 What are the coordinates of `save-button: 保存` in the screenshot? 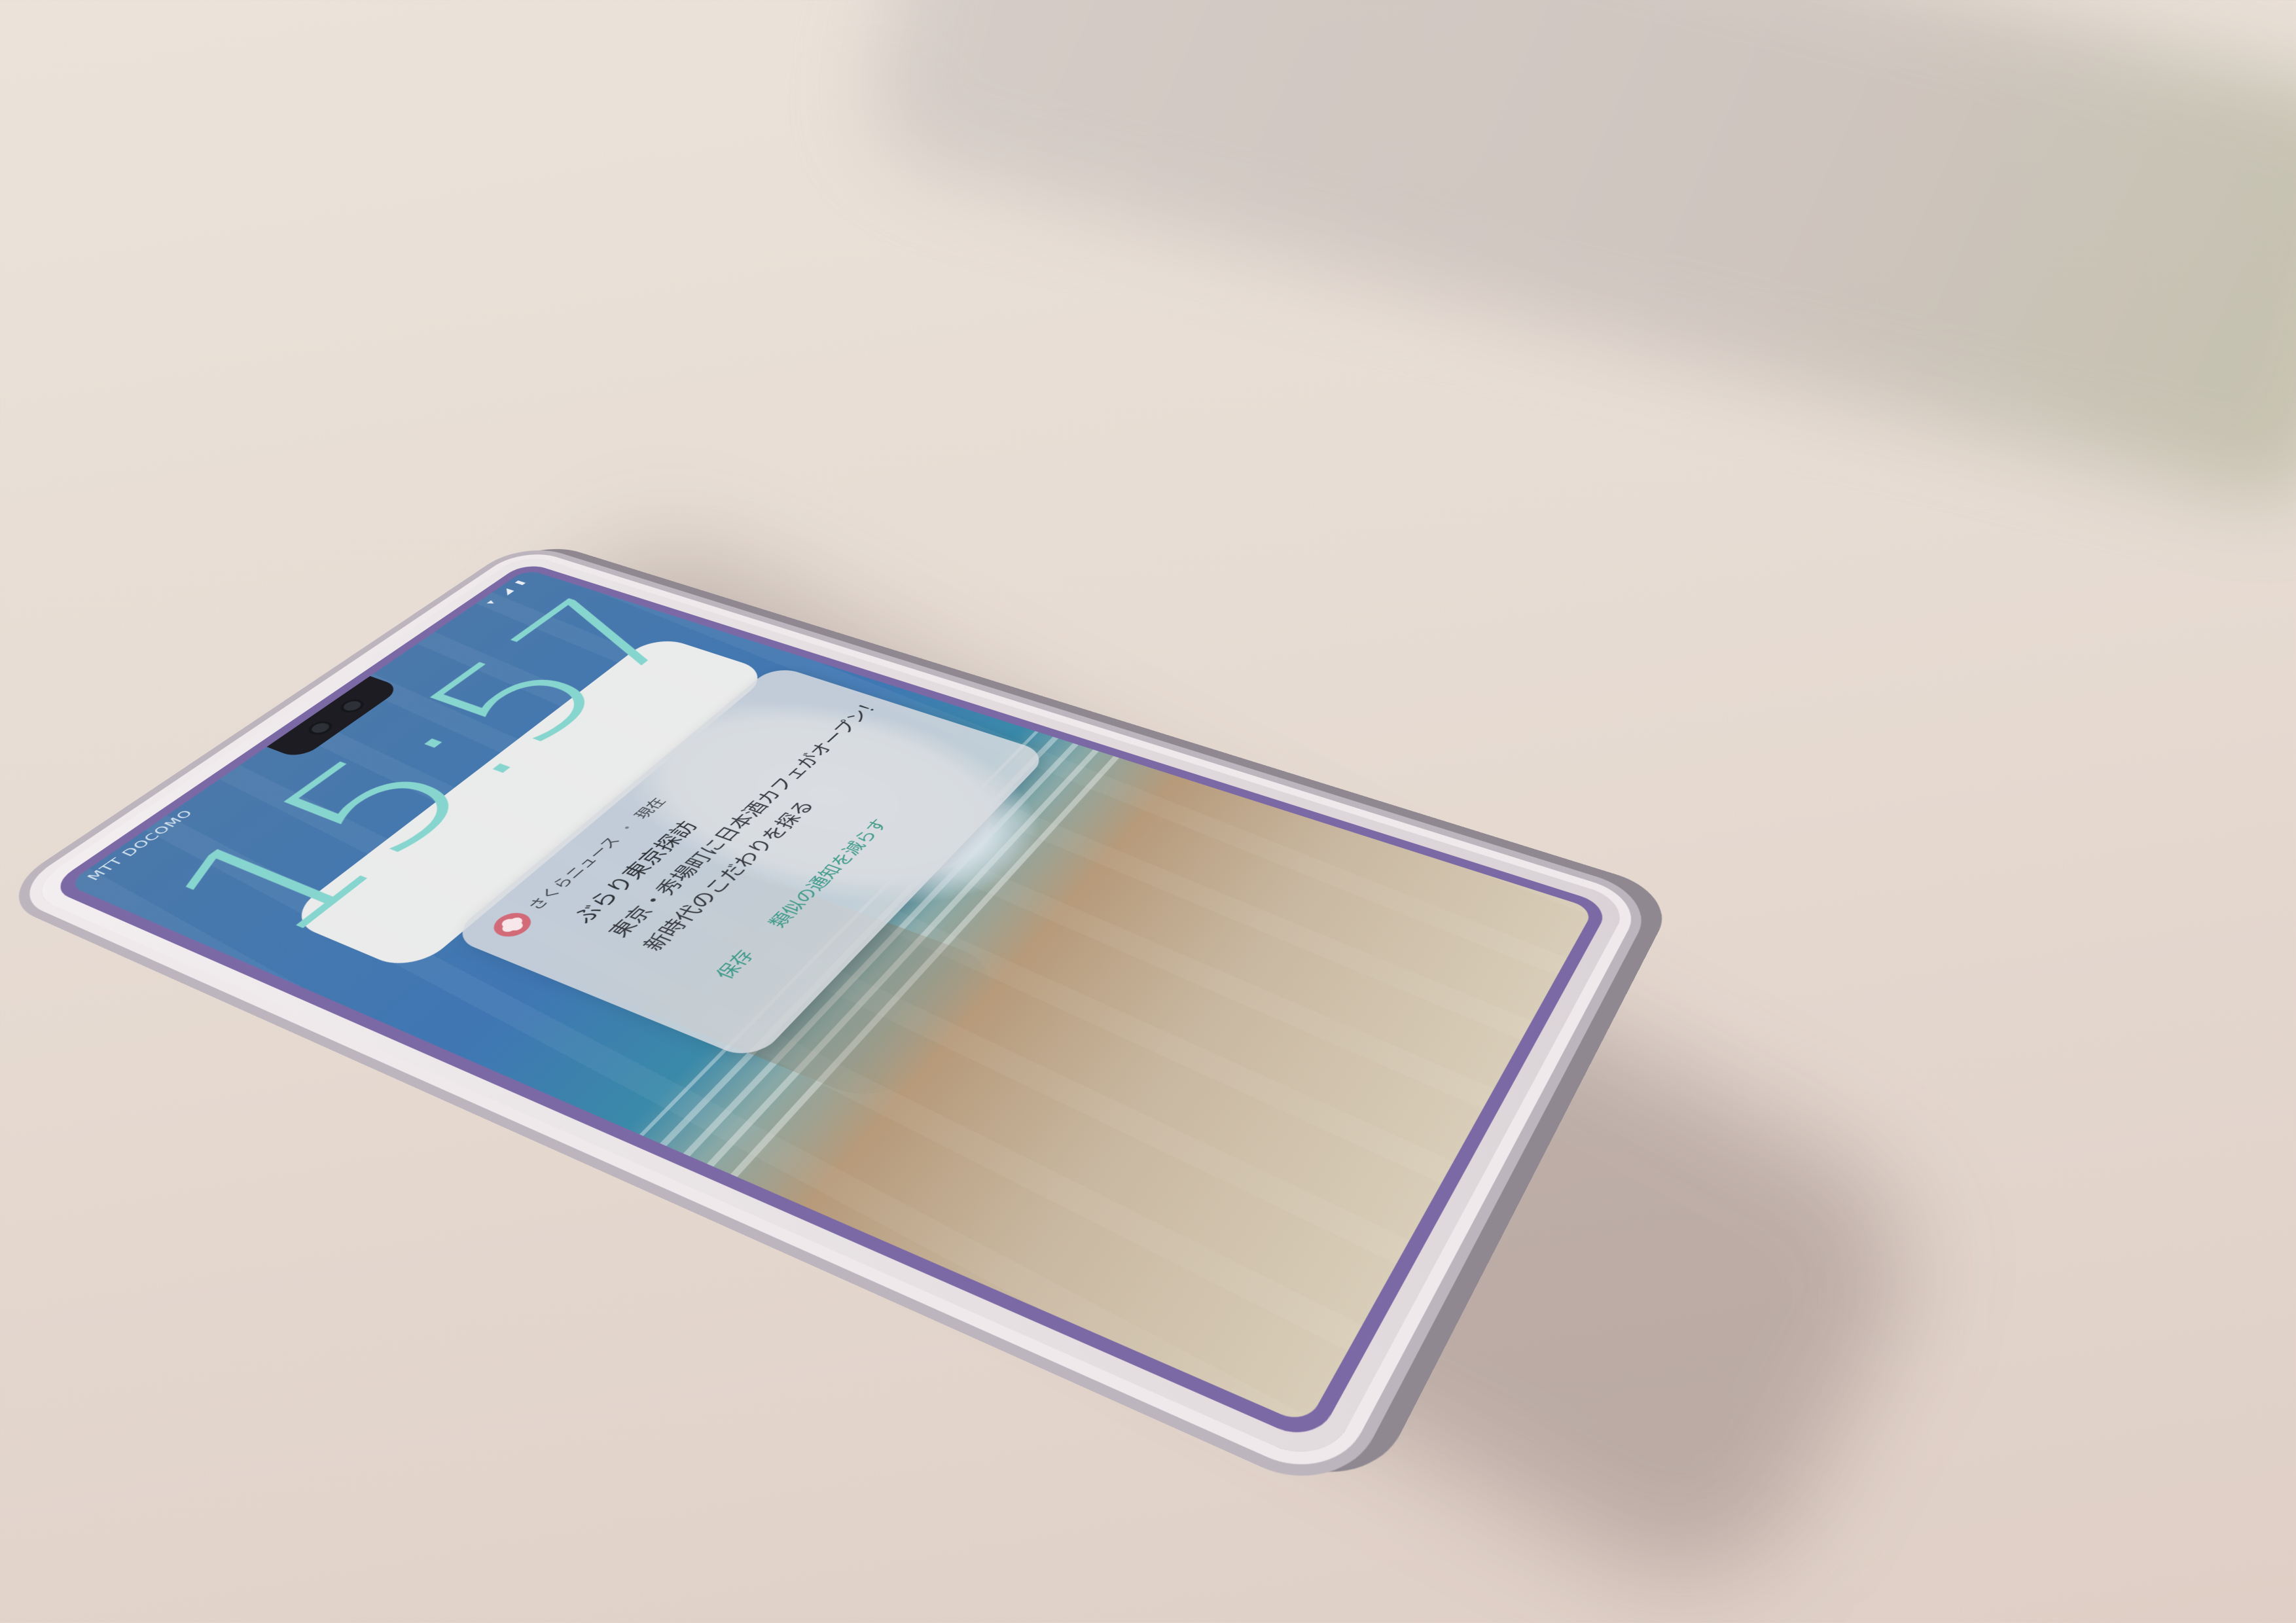 It's located at (733, 964).